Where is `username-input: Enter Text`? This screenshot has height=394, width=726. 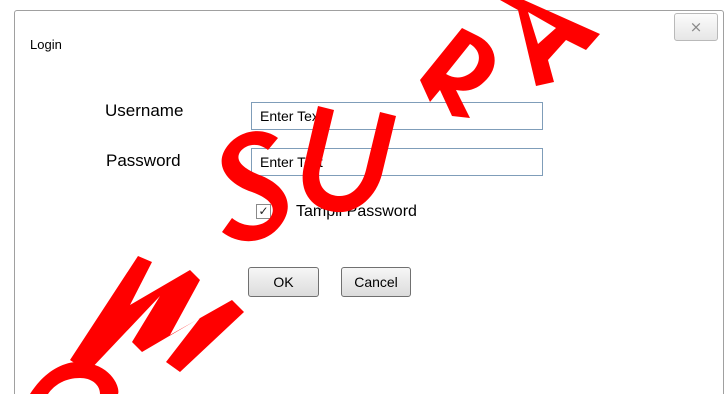 username-input: Enter Text is located at coordinates (397, 116).